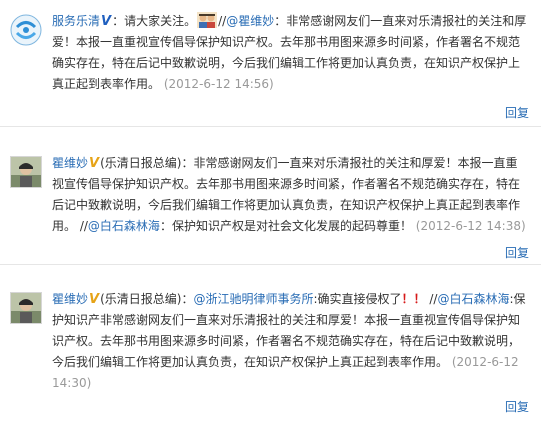  What do you see at coordinates (285, 226) in the screenshot?
I see `comment-text: ：保护知识产权是对社会文化发展的起码尊重！` at bounding box center [285, 226].